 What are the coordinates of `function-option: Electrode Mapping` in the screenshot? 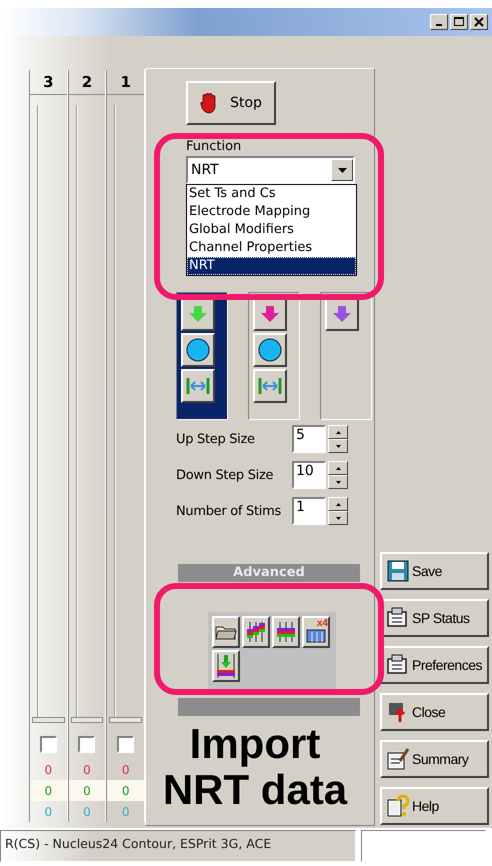 It's located at (271, 212).